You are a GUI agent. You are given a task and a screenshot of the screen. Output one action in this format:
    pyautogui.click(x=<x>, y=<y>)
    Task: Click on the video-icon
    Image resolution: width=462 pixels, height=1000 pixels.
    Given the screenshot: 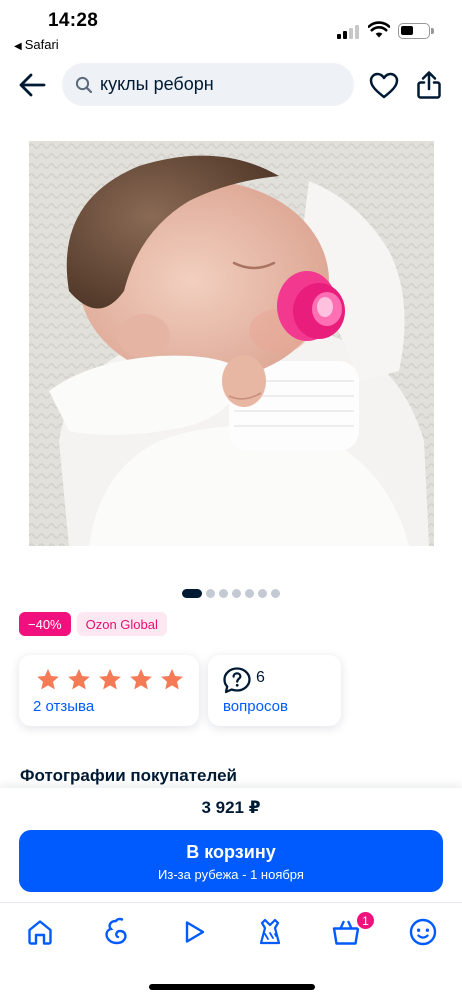 What is the action you would take?
    pyautogui.click(x=195, y=932)
    